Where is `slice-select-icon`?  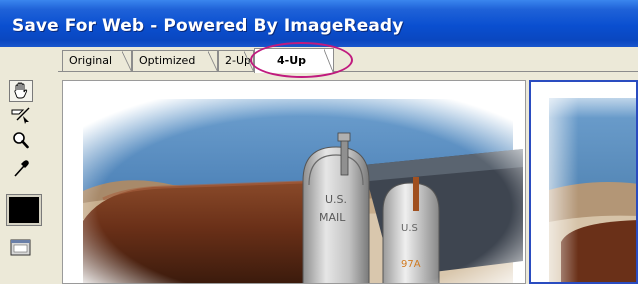
slice-select-icon is located at coordinates (20, 115).